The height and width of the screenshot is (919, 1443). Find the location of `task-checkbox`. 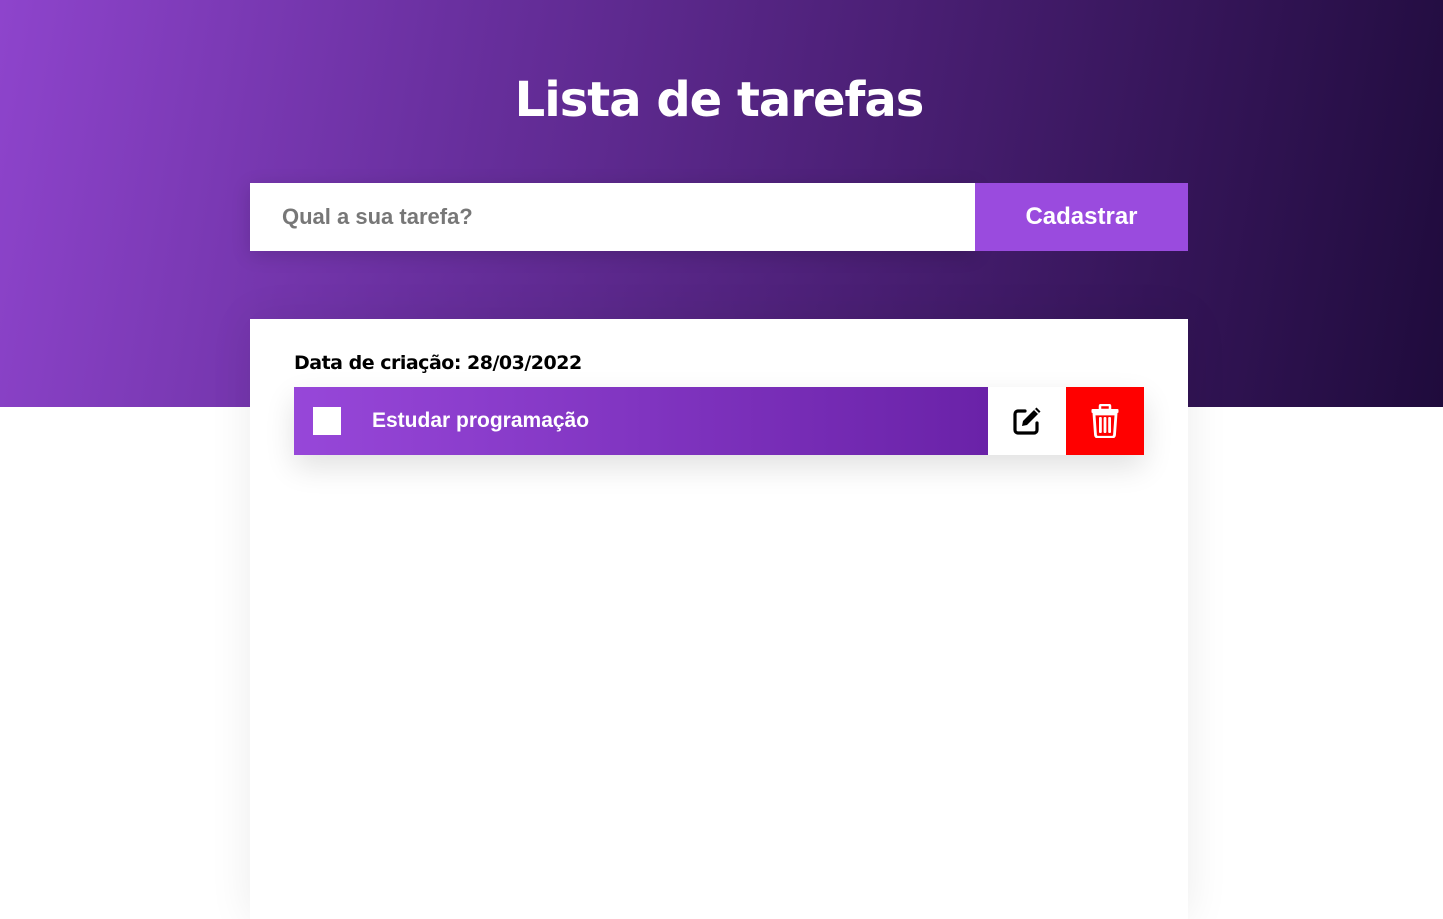

task-checkbox is located at coordinates (327, 421).